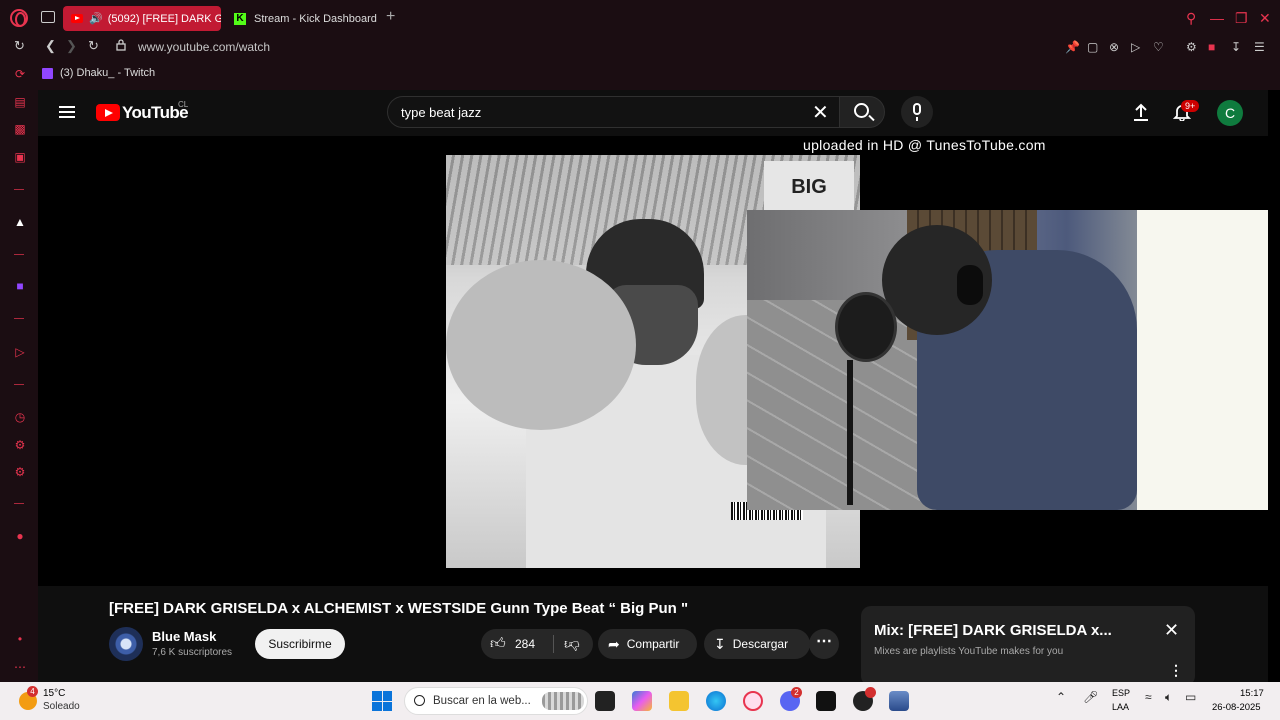  Describe the element at coordinates (20, 417) in the screenshot. I see `history-icon: ◷` at that location.